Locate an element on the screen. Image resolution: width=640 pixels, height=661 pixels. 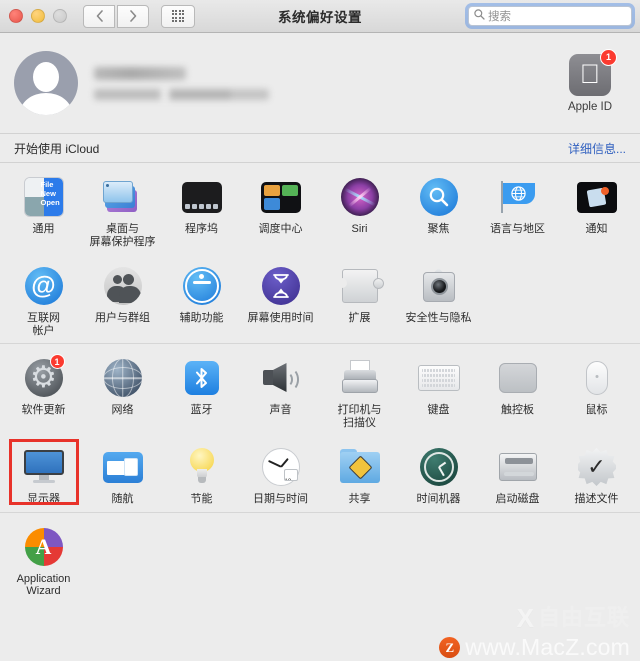
profiles-icon: ✓ is located at coordinates (597, 467).